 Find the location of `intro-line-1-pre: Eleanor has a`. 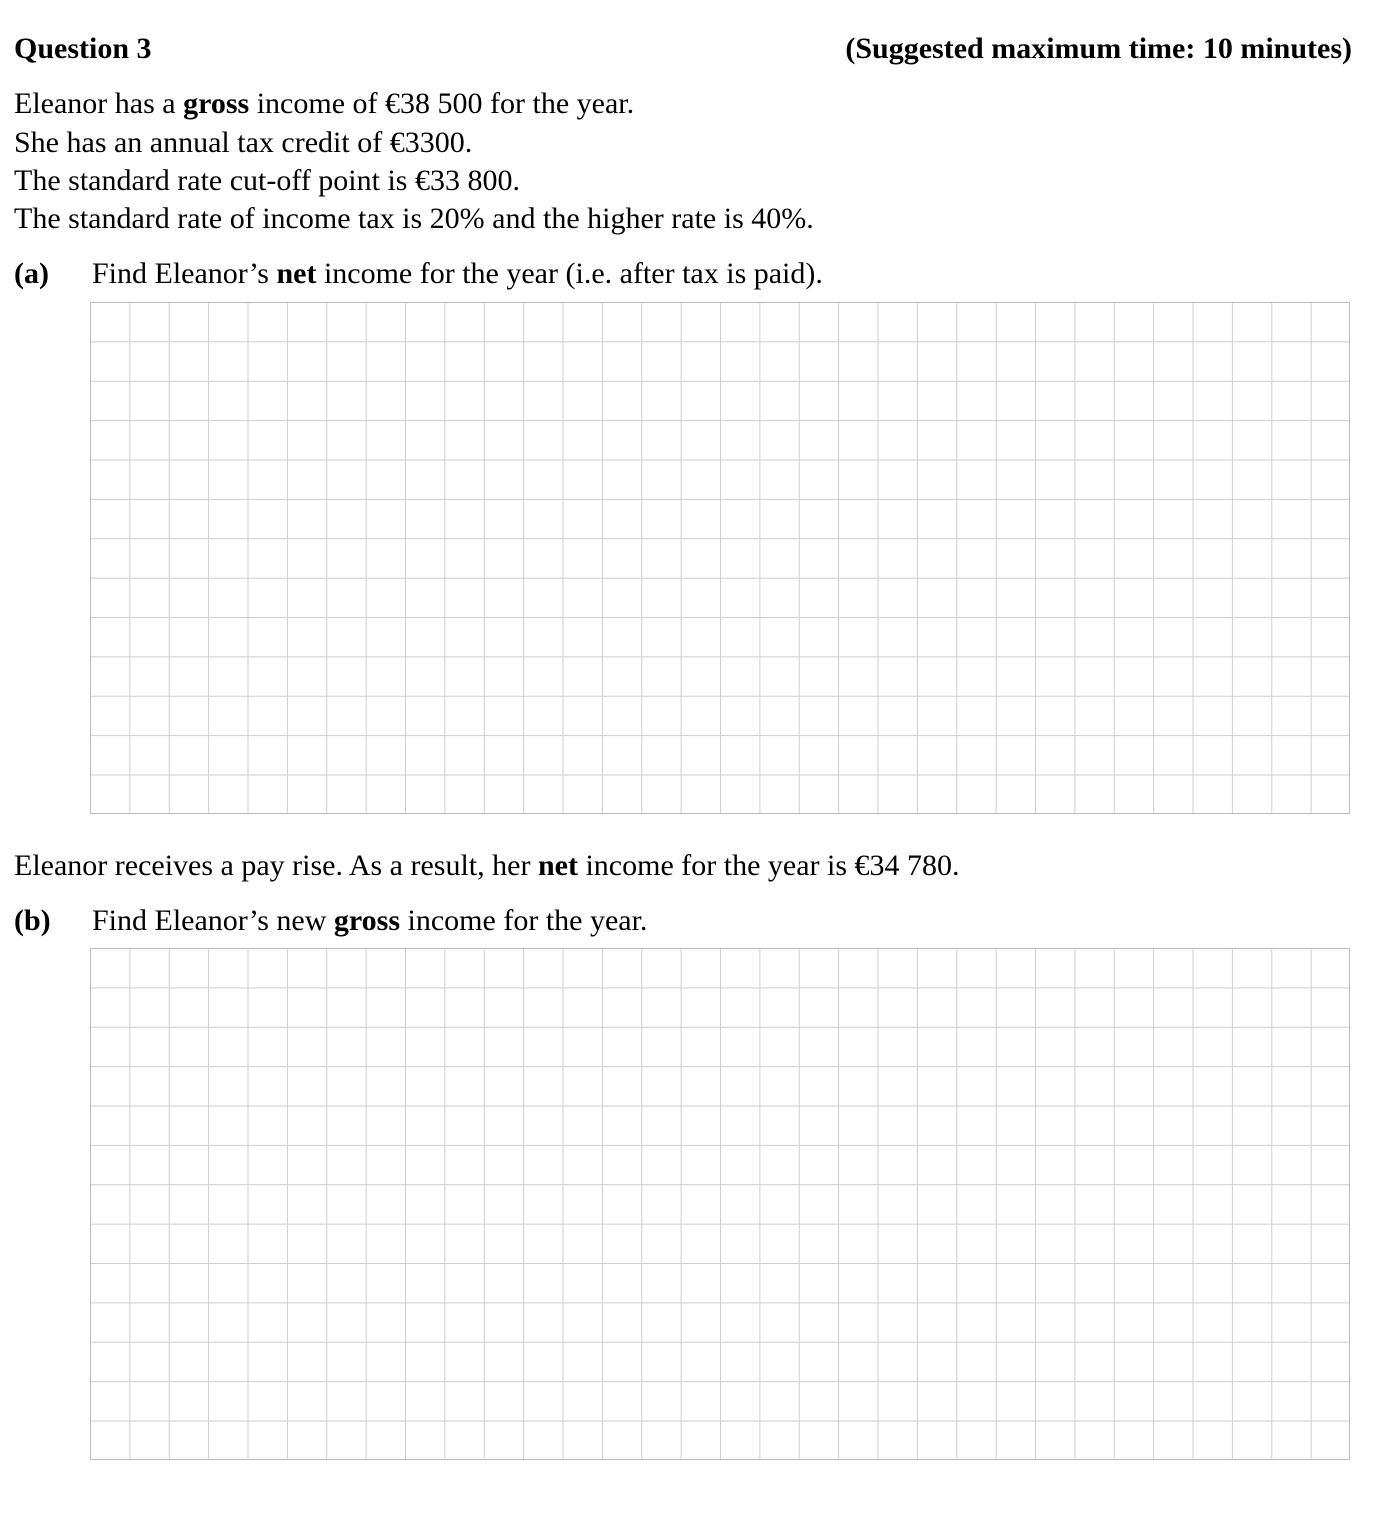

intro-line-1-pre: Eleanor has a is located at coordinates (99, 103).